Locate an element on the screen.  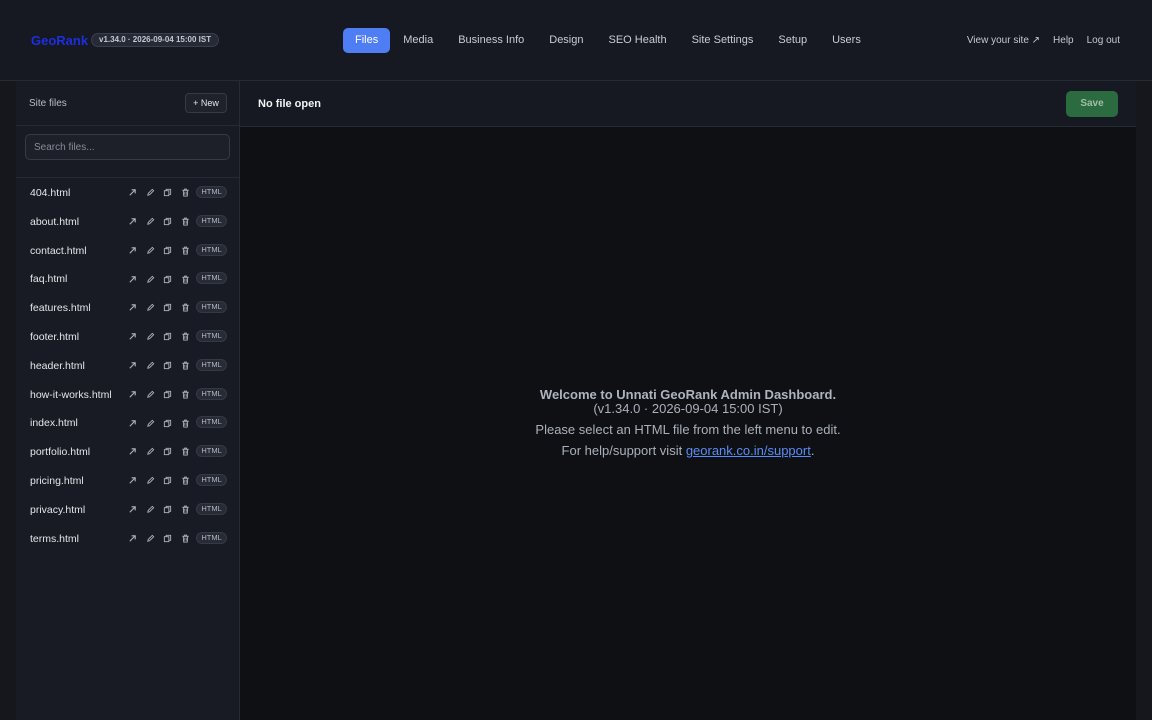
file-name: pricing.html is located at coordinates (57, 481).